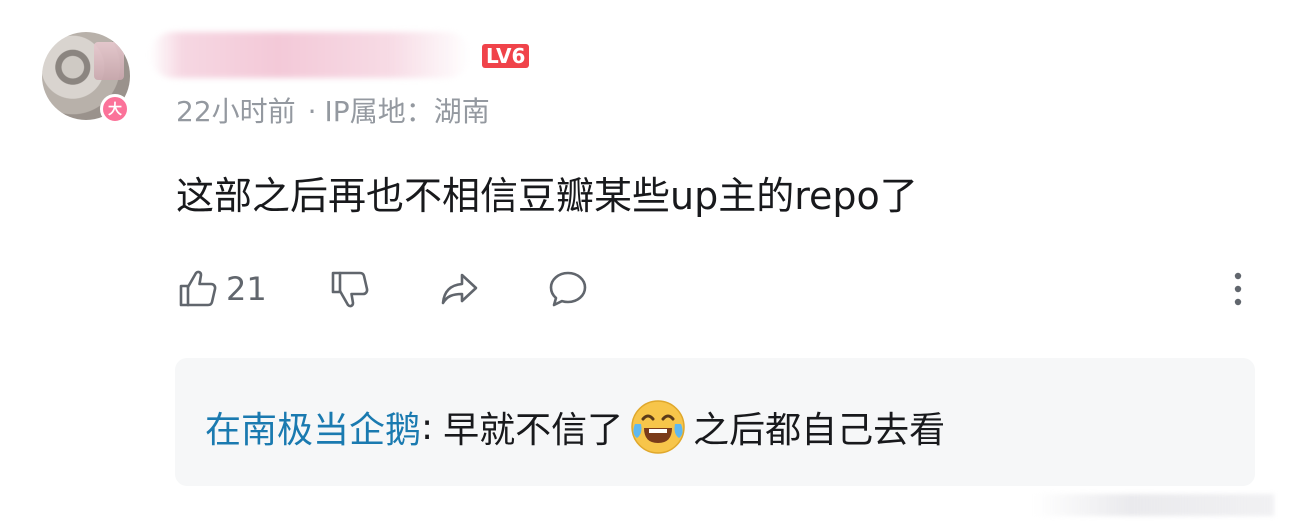  I want to click on comment-text: 这部之后再也不相信豆瓣某些up主的repo了, so click(547, 196).